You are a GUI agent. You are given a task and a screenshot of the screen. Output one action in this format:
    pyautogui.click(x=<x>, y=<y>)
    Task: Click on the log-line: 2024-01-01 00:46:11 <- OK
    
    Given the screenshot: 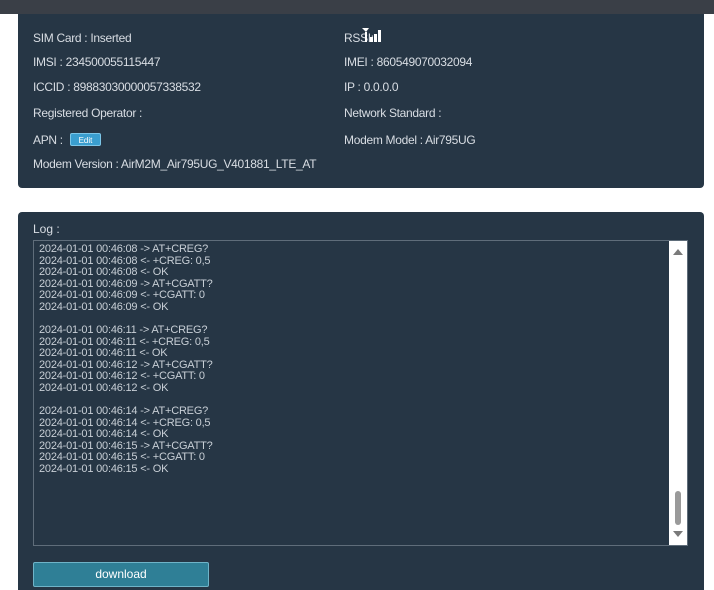 What is the action you would take?
    pyautogui.click(x=103, y=353)
    